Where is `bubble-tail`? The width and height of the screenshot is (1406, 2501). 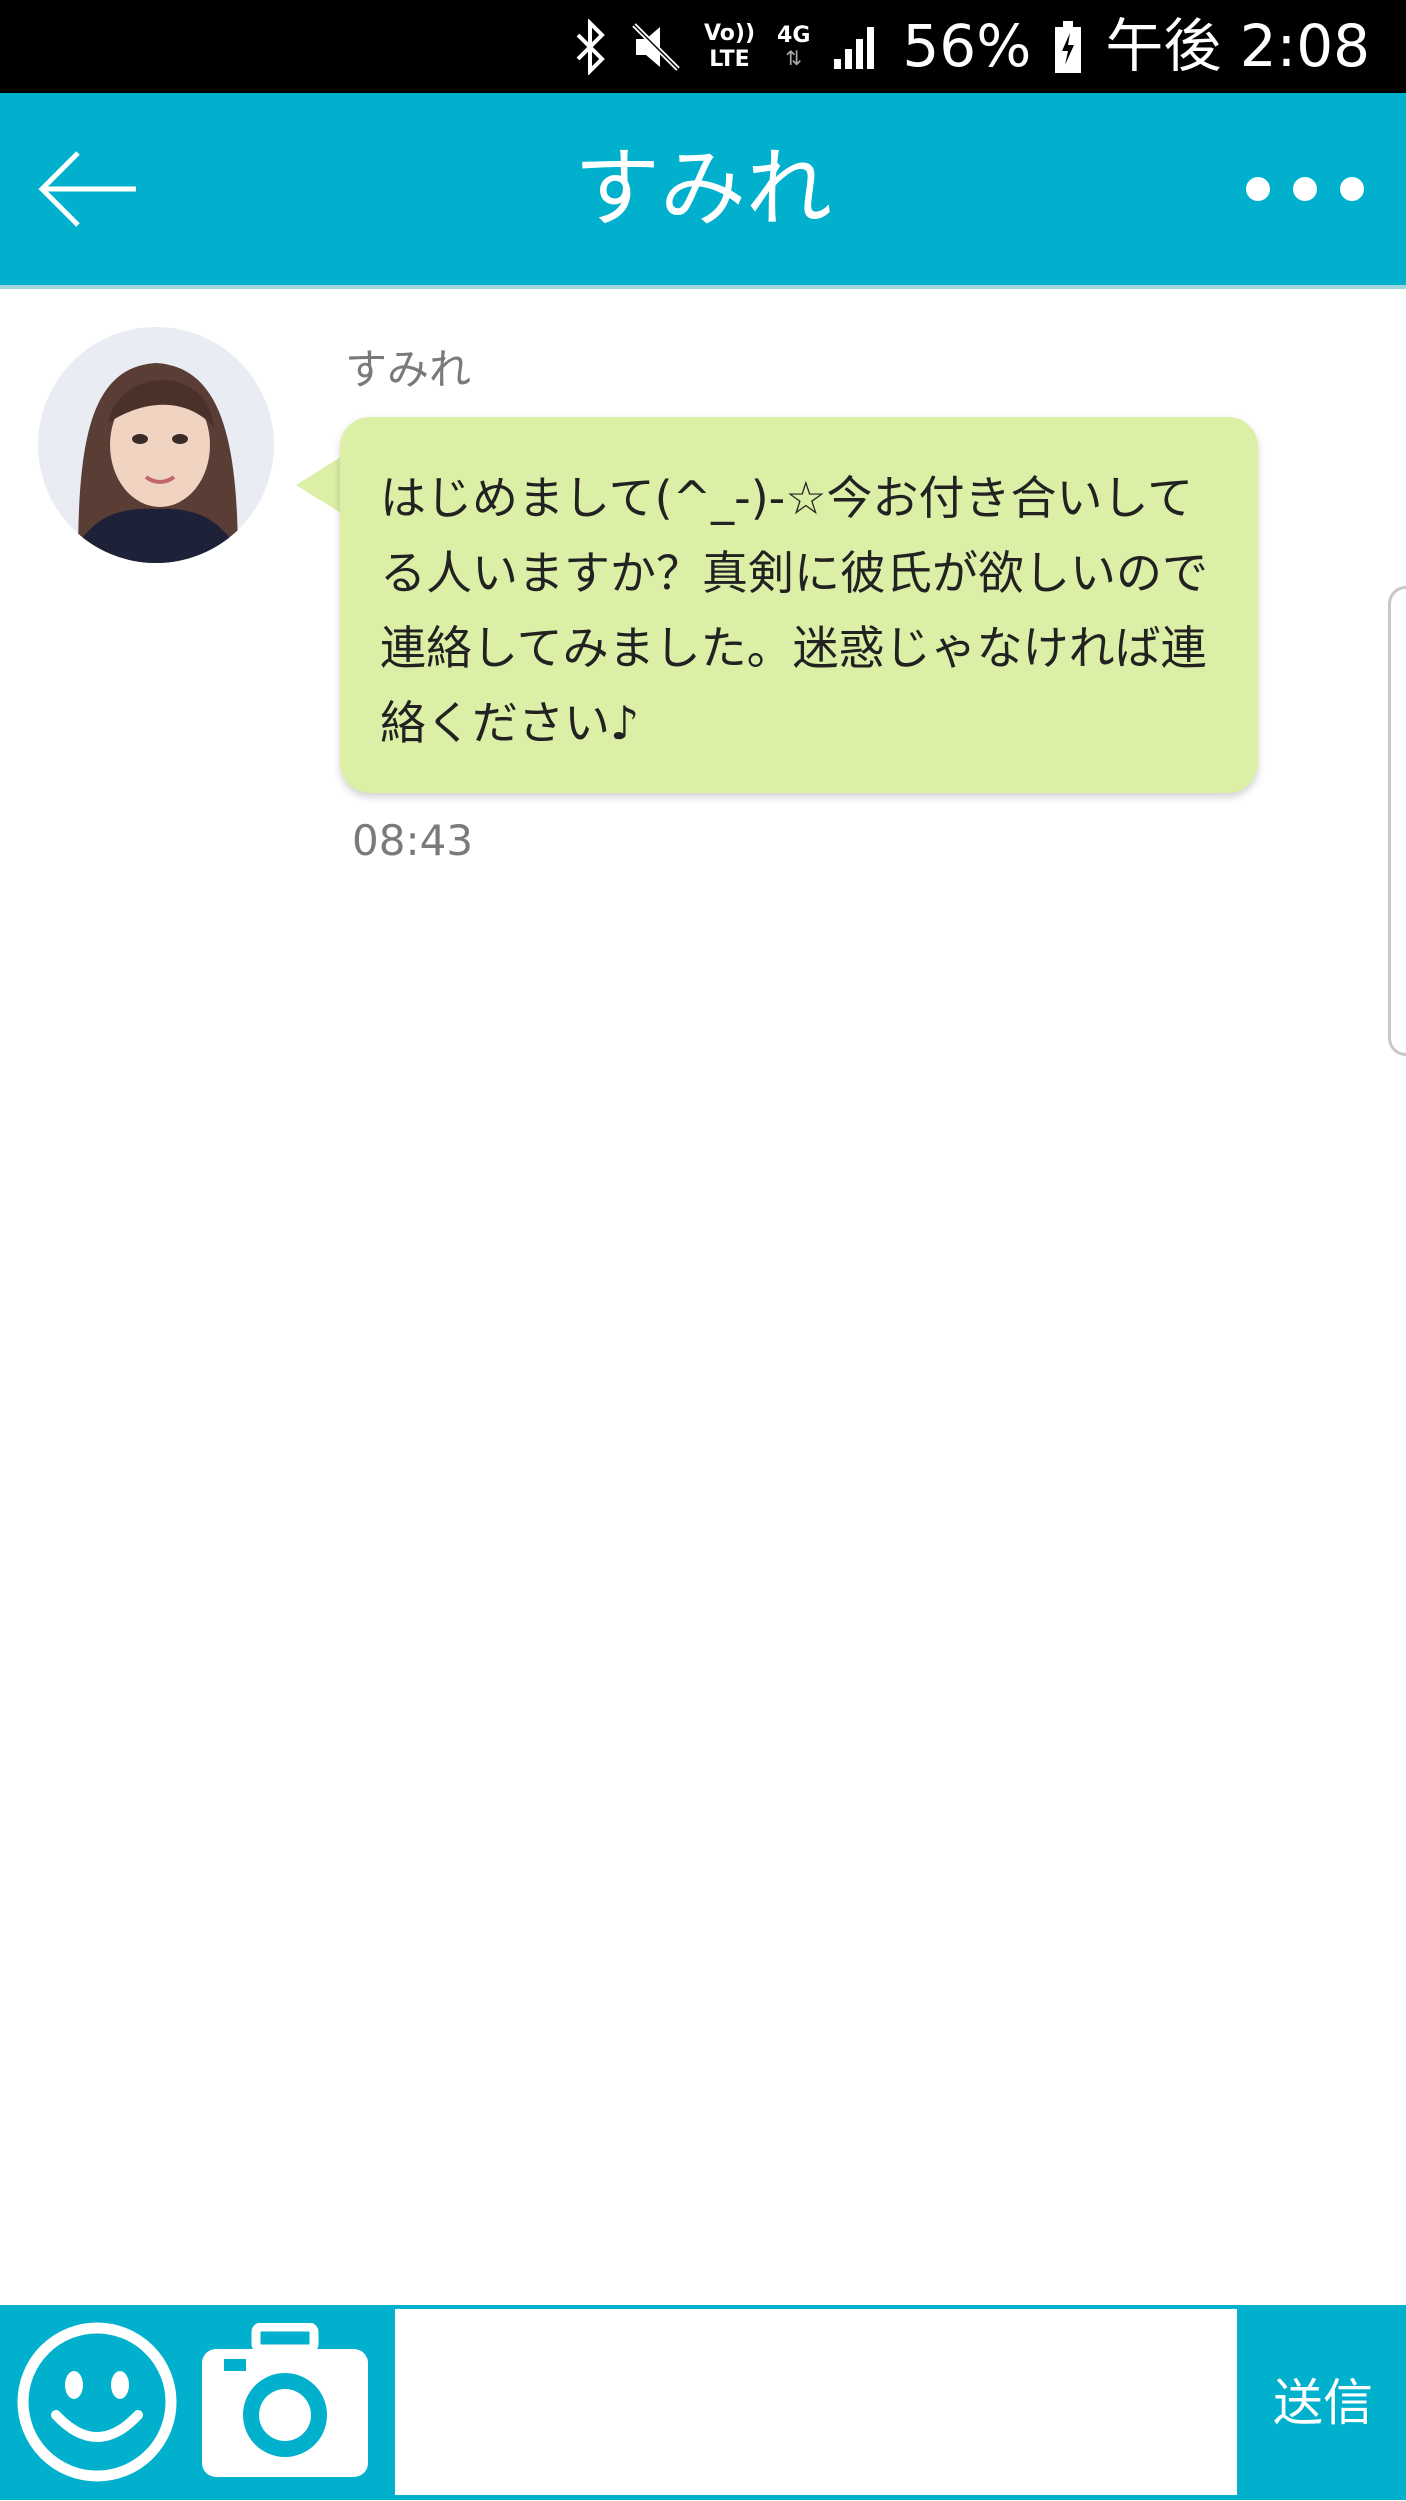
bubble-tail is located at coordinates (320, 485).